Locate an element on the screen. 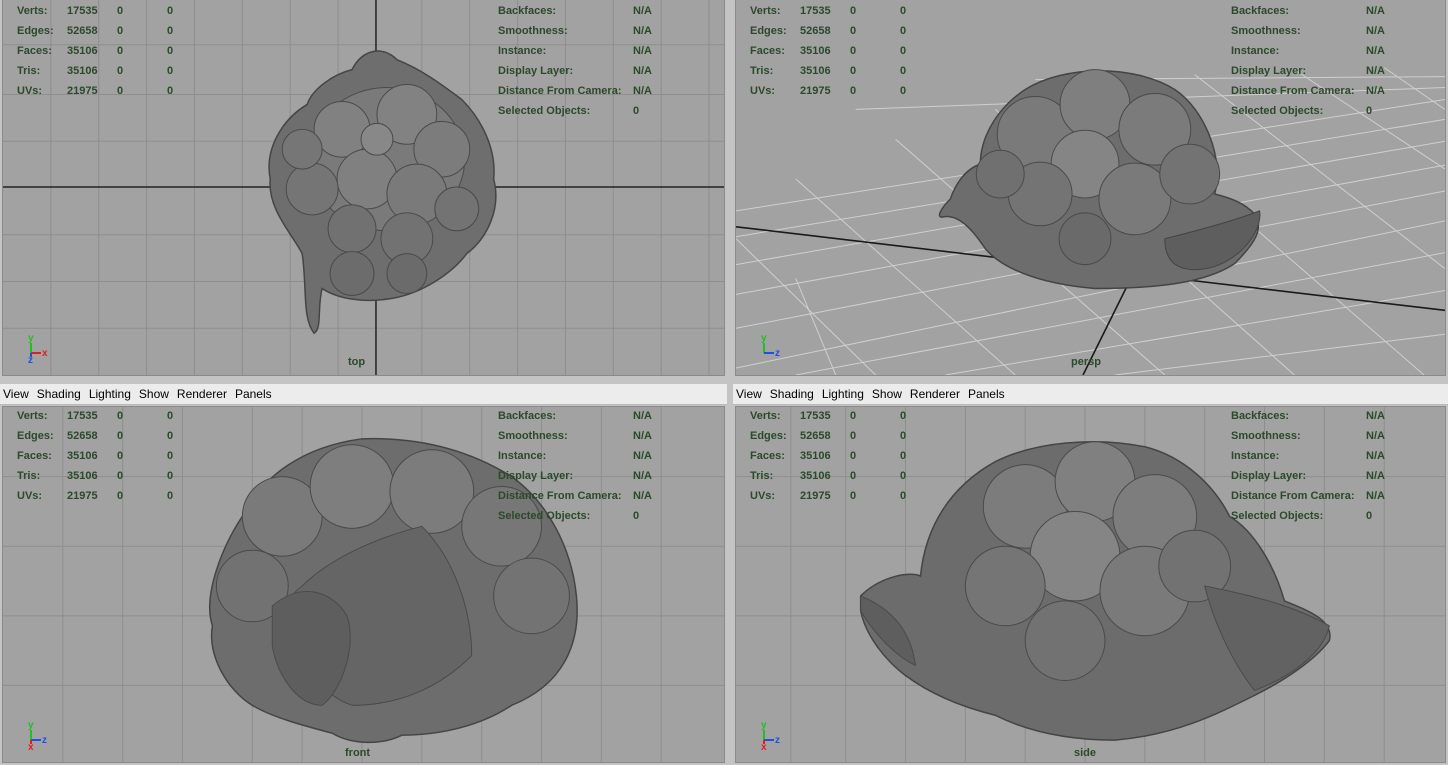  hud-stat-v1: 17535 is located at coordinates (815, 416).